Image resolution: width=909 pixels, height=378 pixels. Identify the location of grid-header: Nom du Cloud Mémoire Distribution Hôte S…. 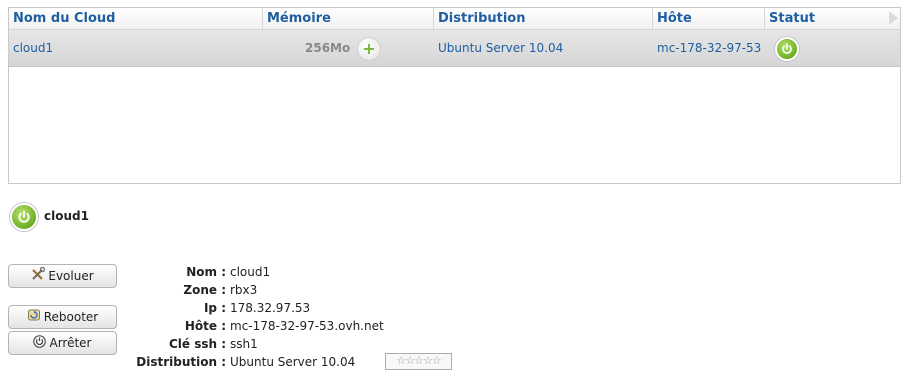
(454, 19).